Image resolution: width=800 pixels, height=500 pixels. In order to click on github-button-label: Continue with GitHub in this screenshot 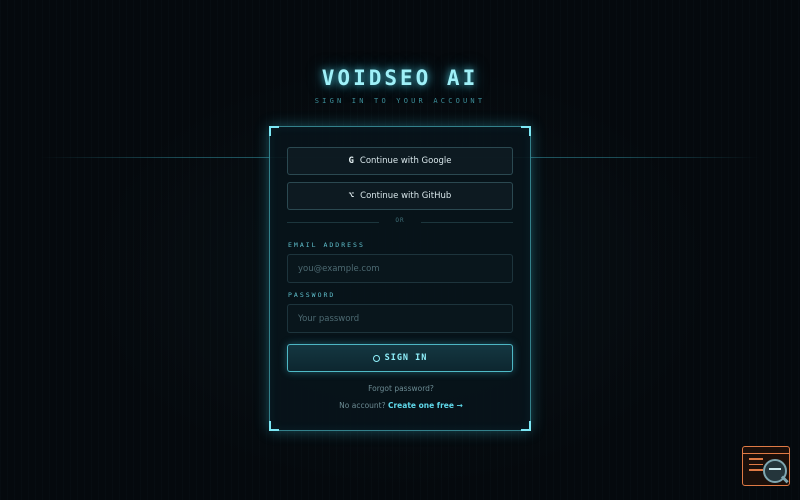, I will do `click(406, 196)`.